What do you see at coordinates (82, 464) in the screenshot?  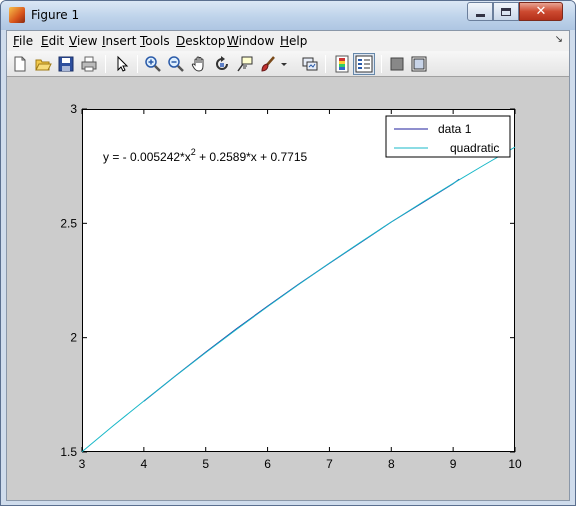 I see `x-tick-label: 3` at bounding box center [82, 464].